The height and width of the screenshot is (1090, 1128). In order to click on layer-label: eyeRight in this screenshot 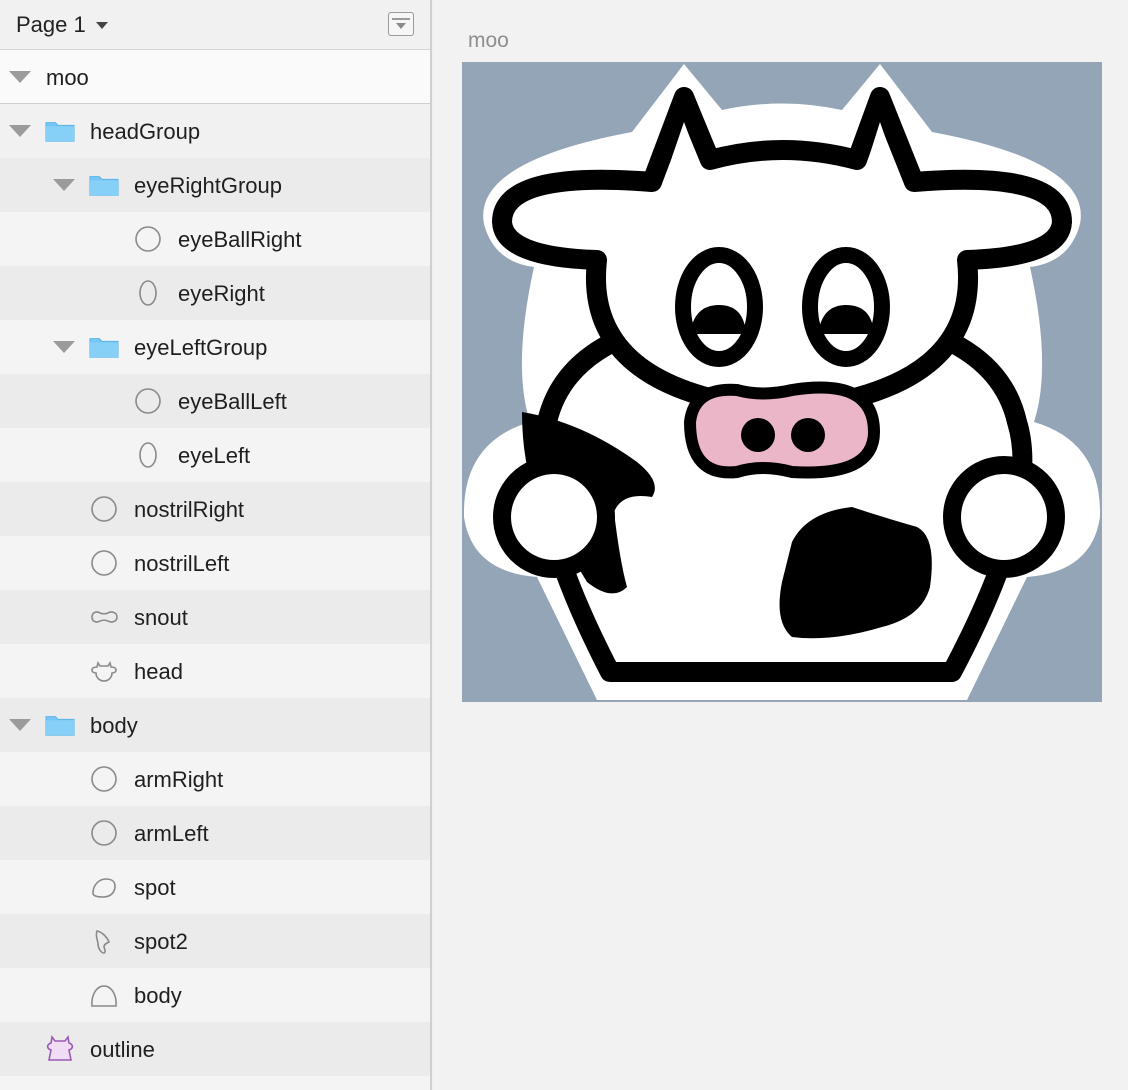, I will do `click(221, 293)`.